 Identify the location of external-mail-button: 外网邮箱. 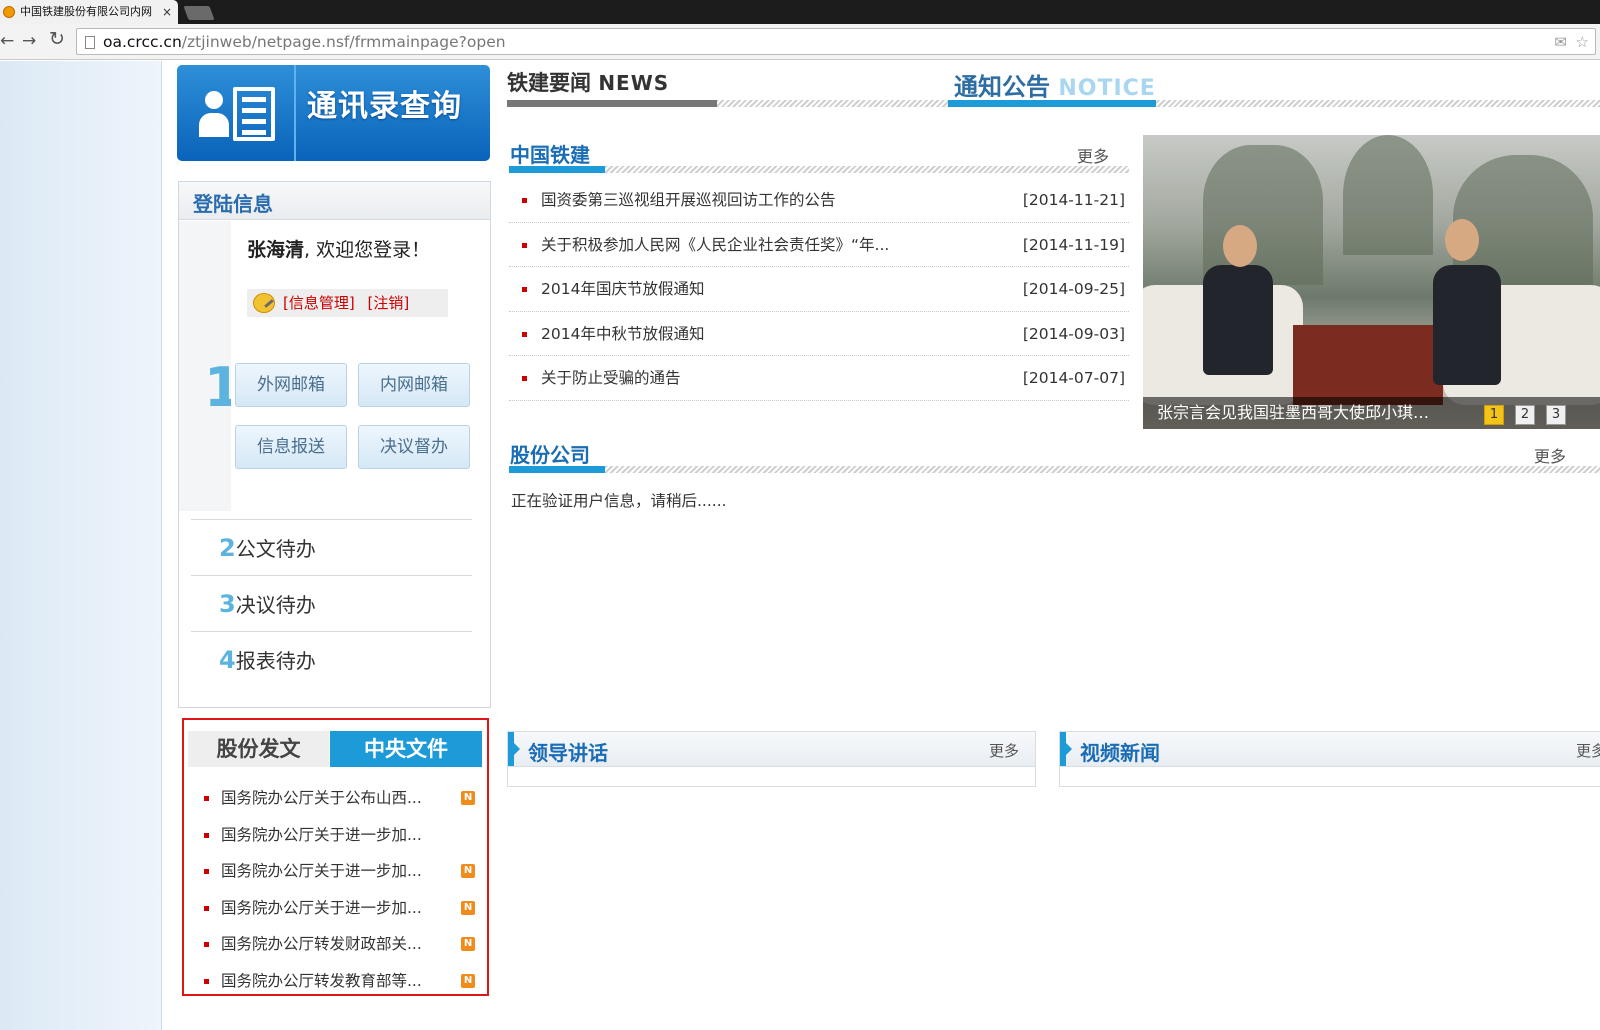
(291, 385).